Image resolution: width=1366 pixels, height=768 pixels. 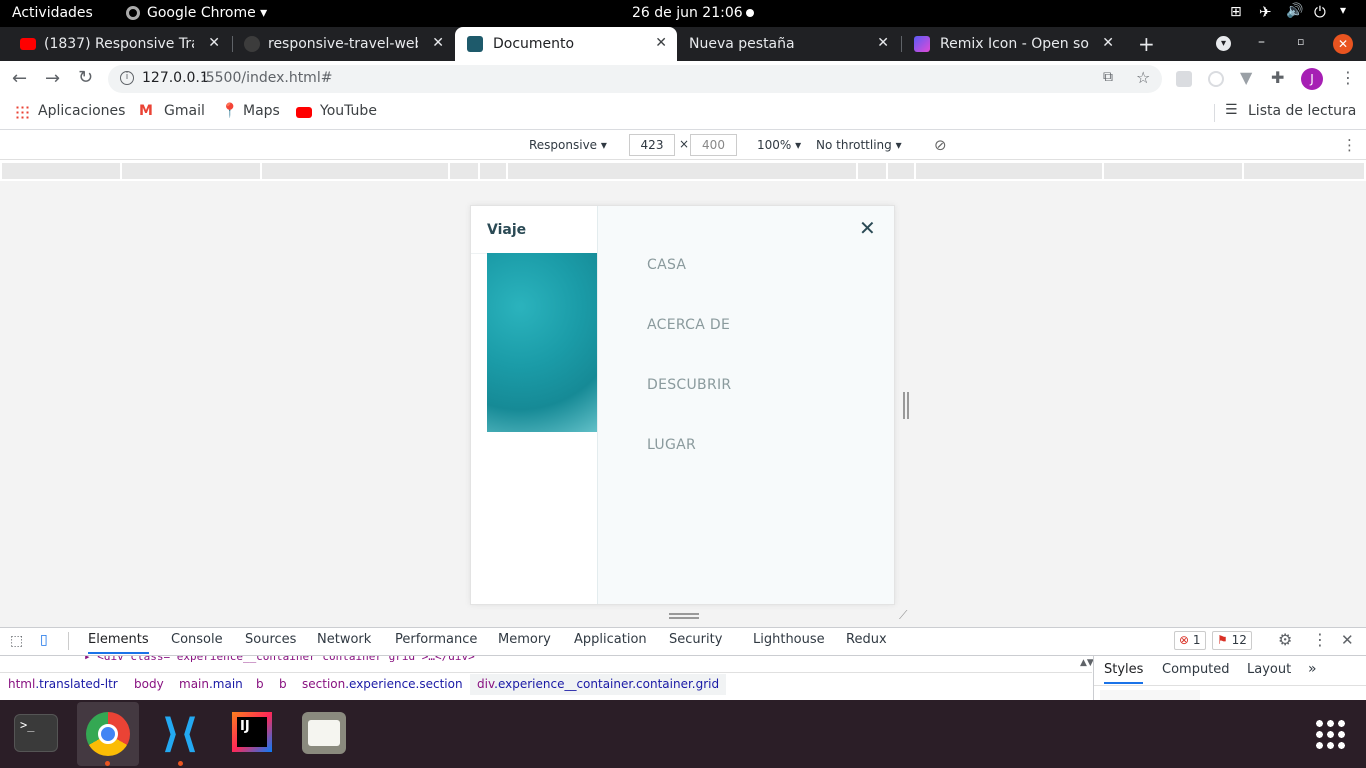 I want to click on close-devtools-icon: ✕, so click(x=1347, y=640).